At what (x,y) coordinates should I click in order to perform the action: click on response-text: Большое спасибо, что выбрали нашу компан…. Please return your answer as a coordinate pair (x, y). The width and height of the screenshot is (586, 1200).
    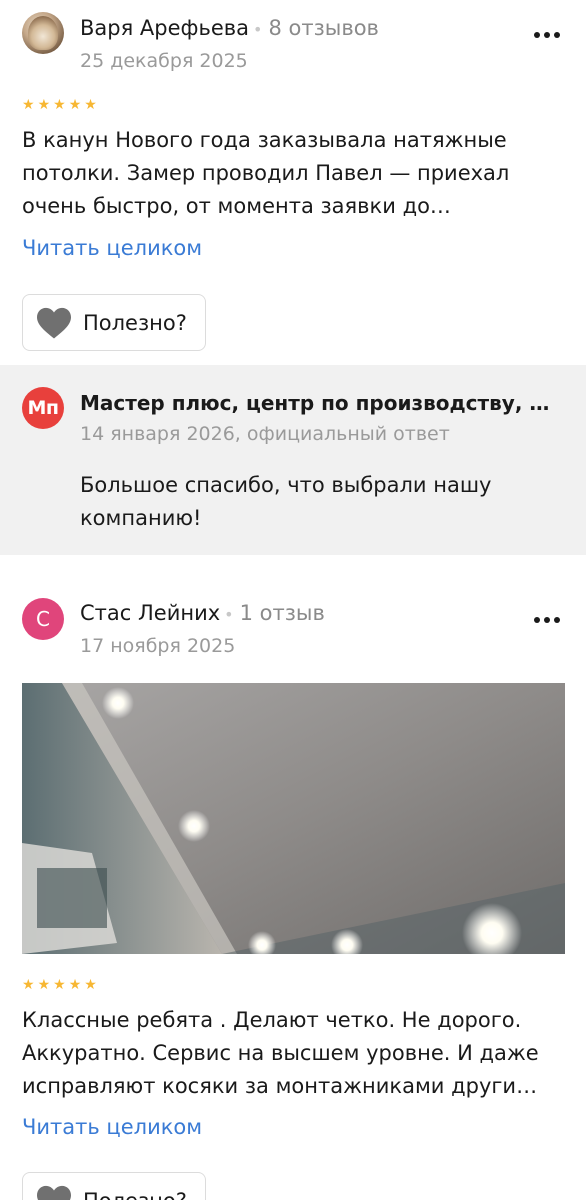
    Looking at the image, I should click on (286, 501).